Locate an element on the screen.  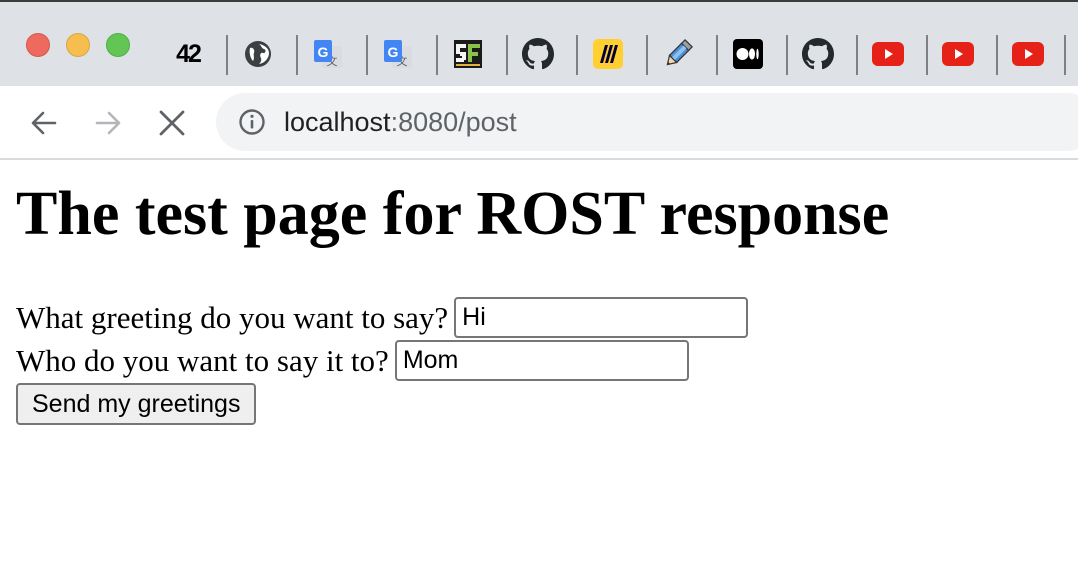
recipient-label: Who do you want to say it to? is located at coordinates (202, 360).